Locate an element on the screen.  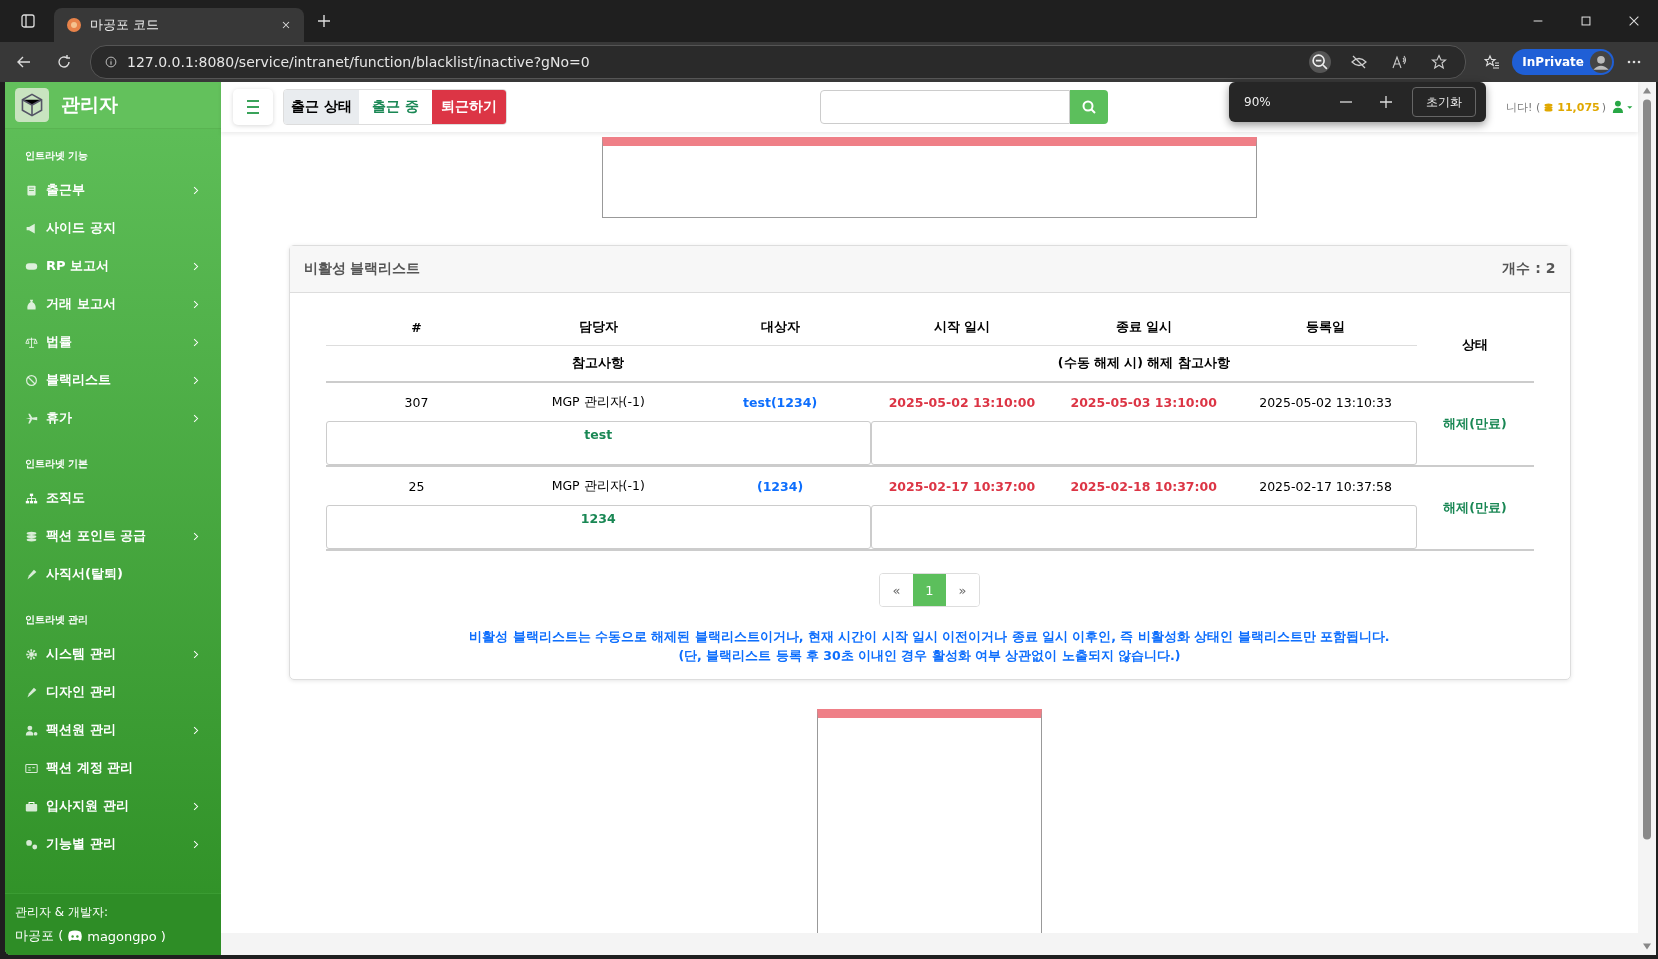
table-cell: 307 is located at coordinates (416, 401).